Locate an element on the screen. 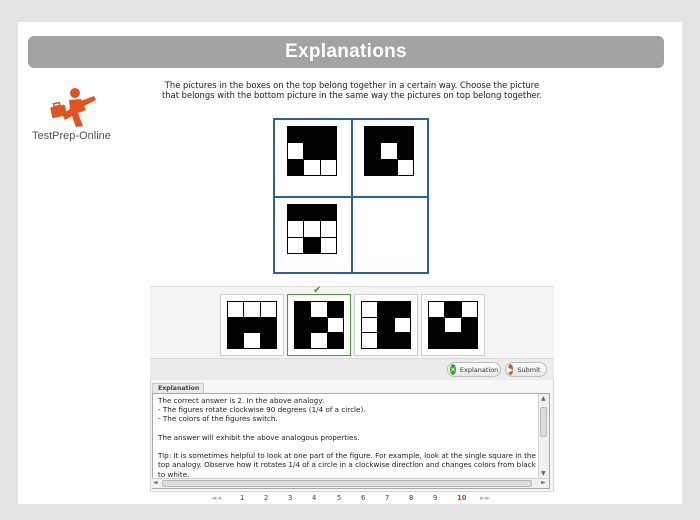  scroll-up-icon: ▲ is located at coordinates (543, 398).